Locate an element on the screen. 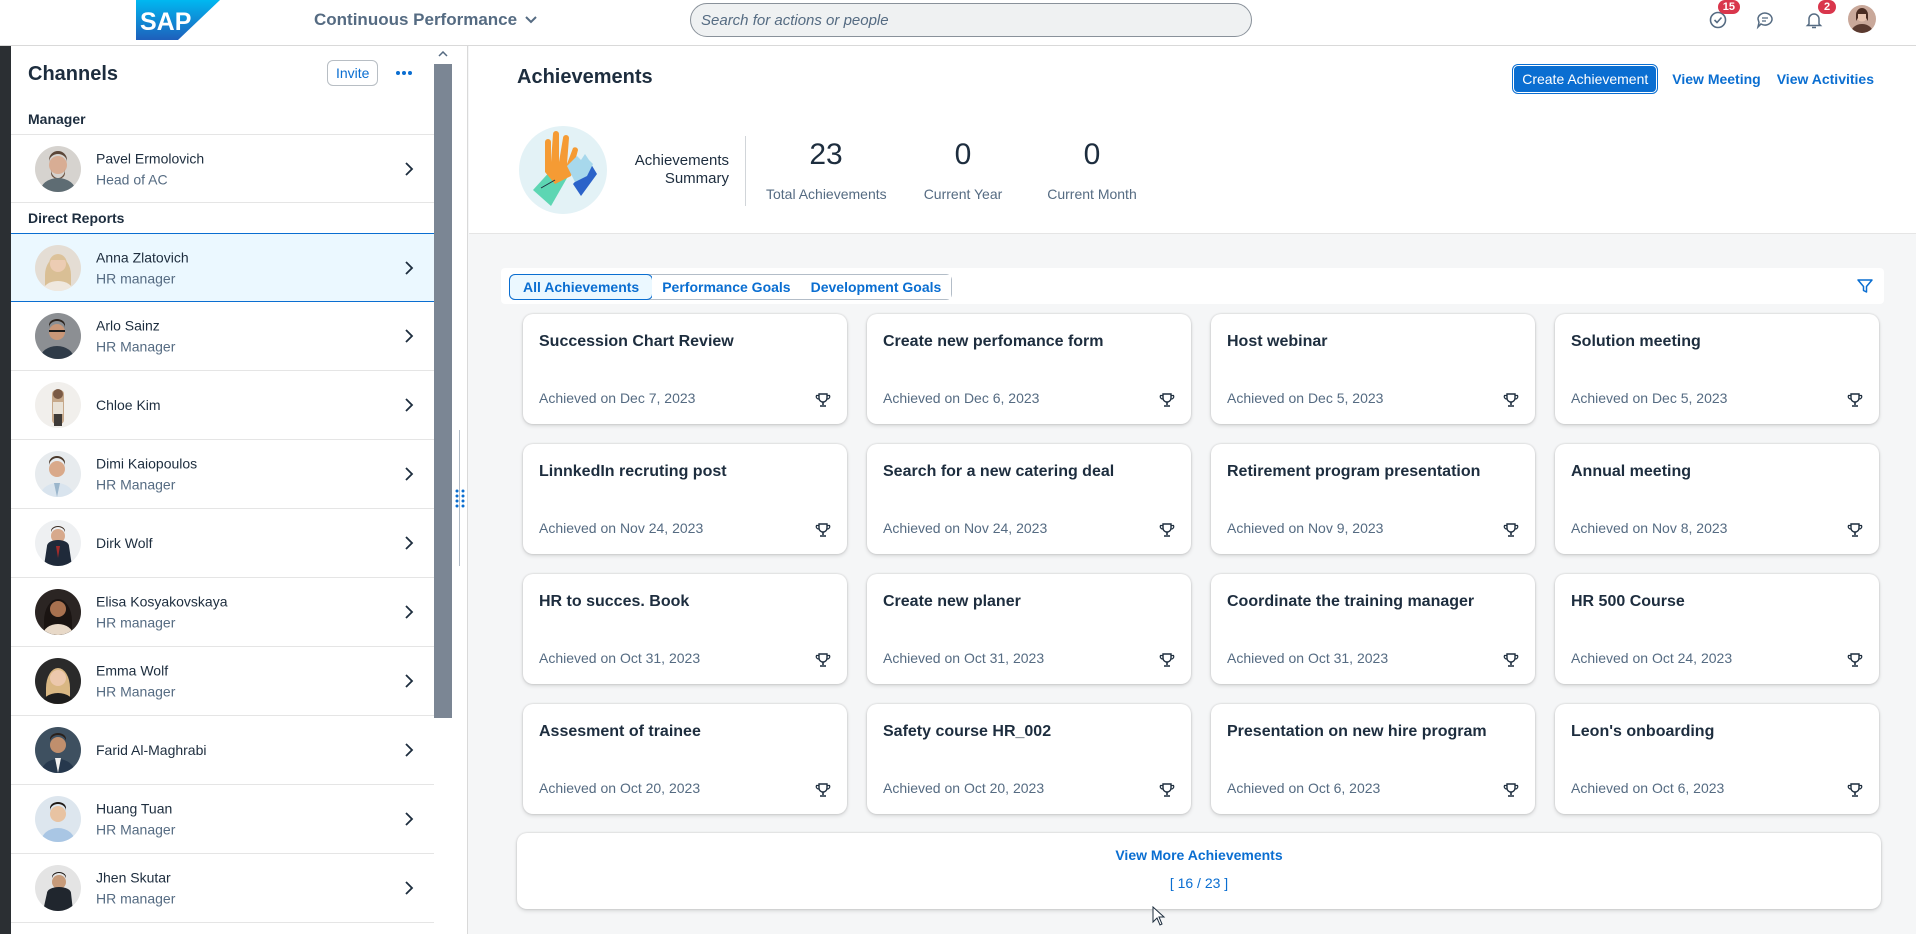 Image resolution: width=1916 pixels, height=934 pixels. person-text: Elisa Kosyakovskaya HR manager is located at coordinates (162, 612).